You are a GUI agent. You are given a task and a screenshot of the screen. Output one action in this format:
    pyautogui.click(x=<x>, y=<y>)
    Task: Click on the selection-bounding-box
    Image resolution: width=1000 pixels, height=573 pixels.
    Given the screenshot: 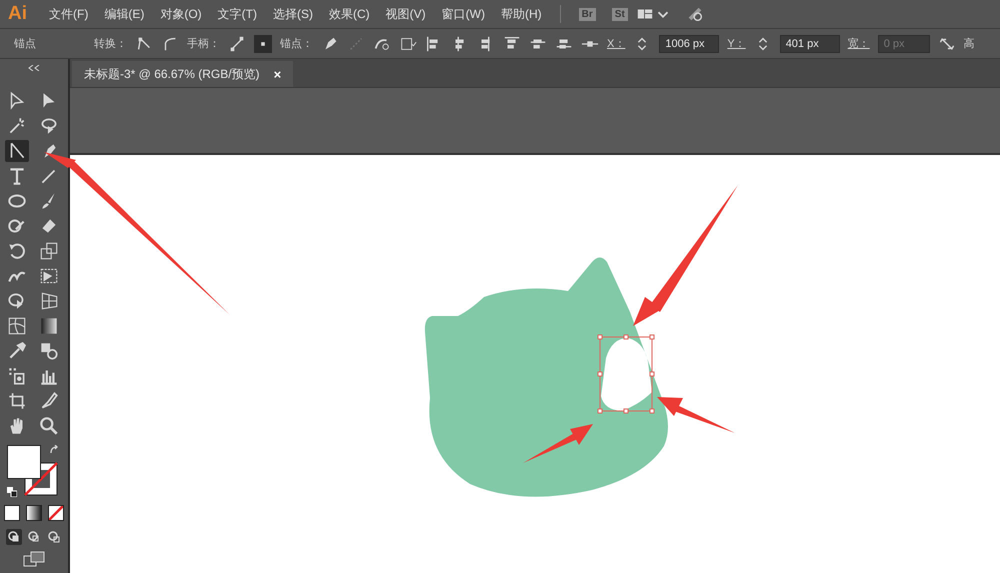 What is the action you would take?
    pyautogui.click(x=626, y=374)
    